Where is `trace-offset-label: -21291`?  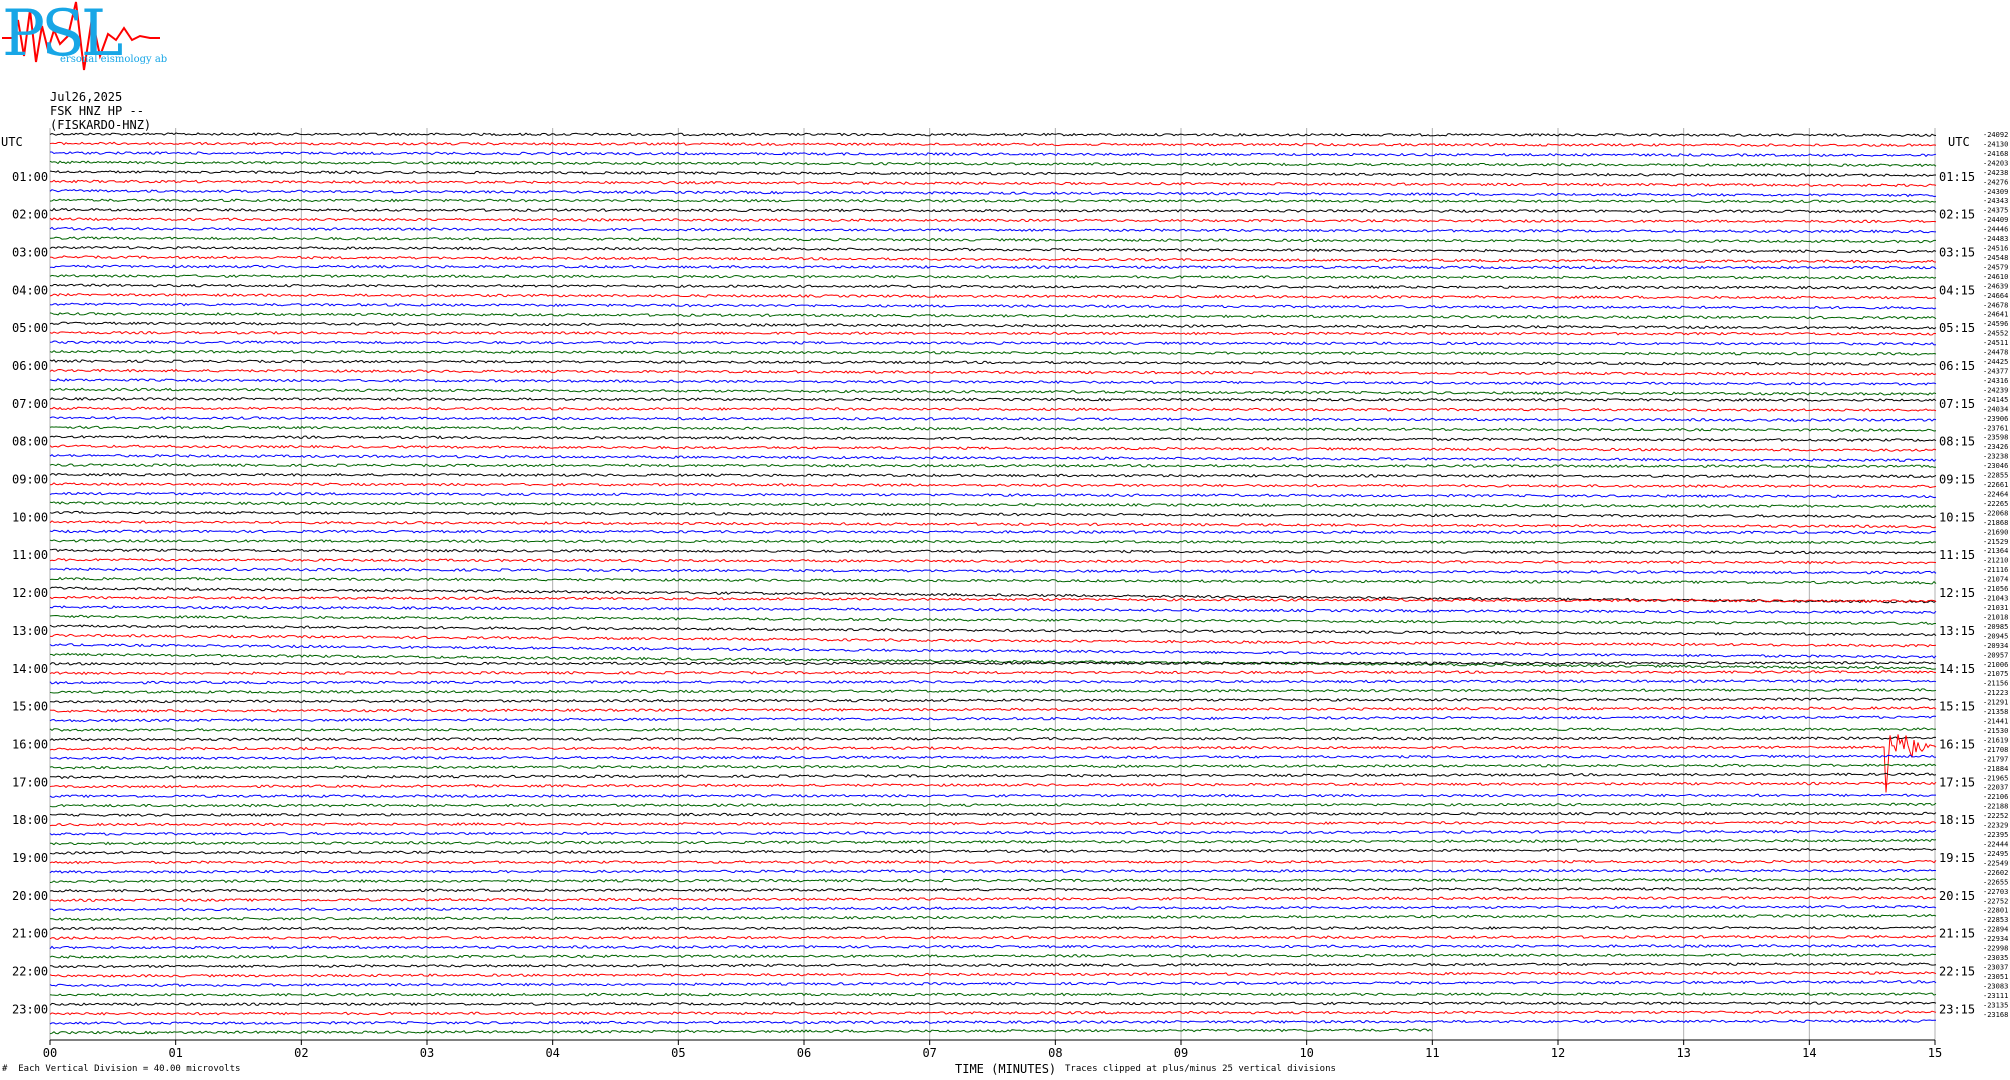 trace-offset-label: -21291 is located at coordinates (1995, 703).